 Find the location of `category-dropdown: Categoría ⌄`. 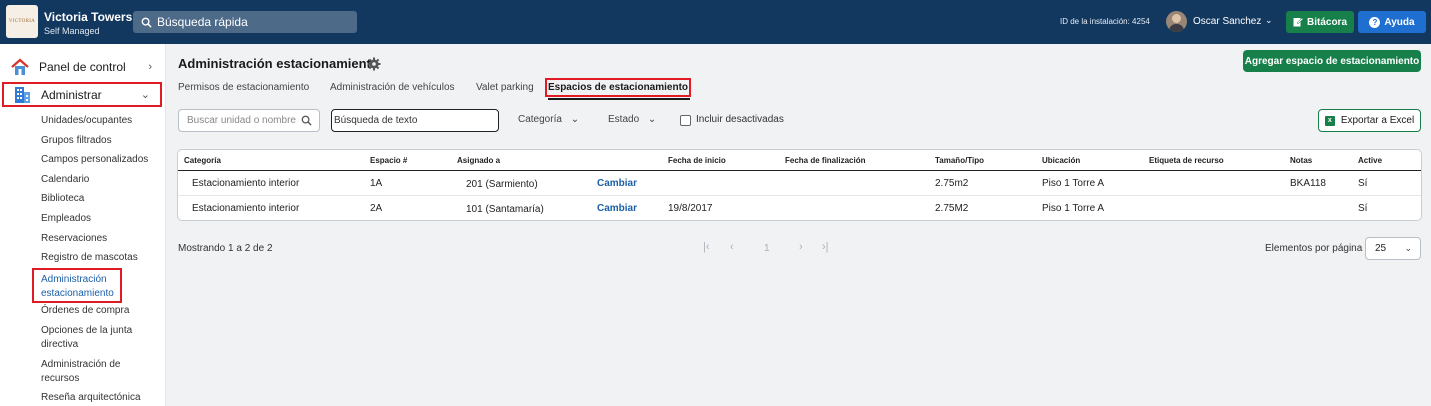

category-dropdown: Categoría ⌄ is located at coordinates (548, 119).